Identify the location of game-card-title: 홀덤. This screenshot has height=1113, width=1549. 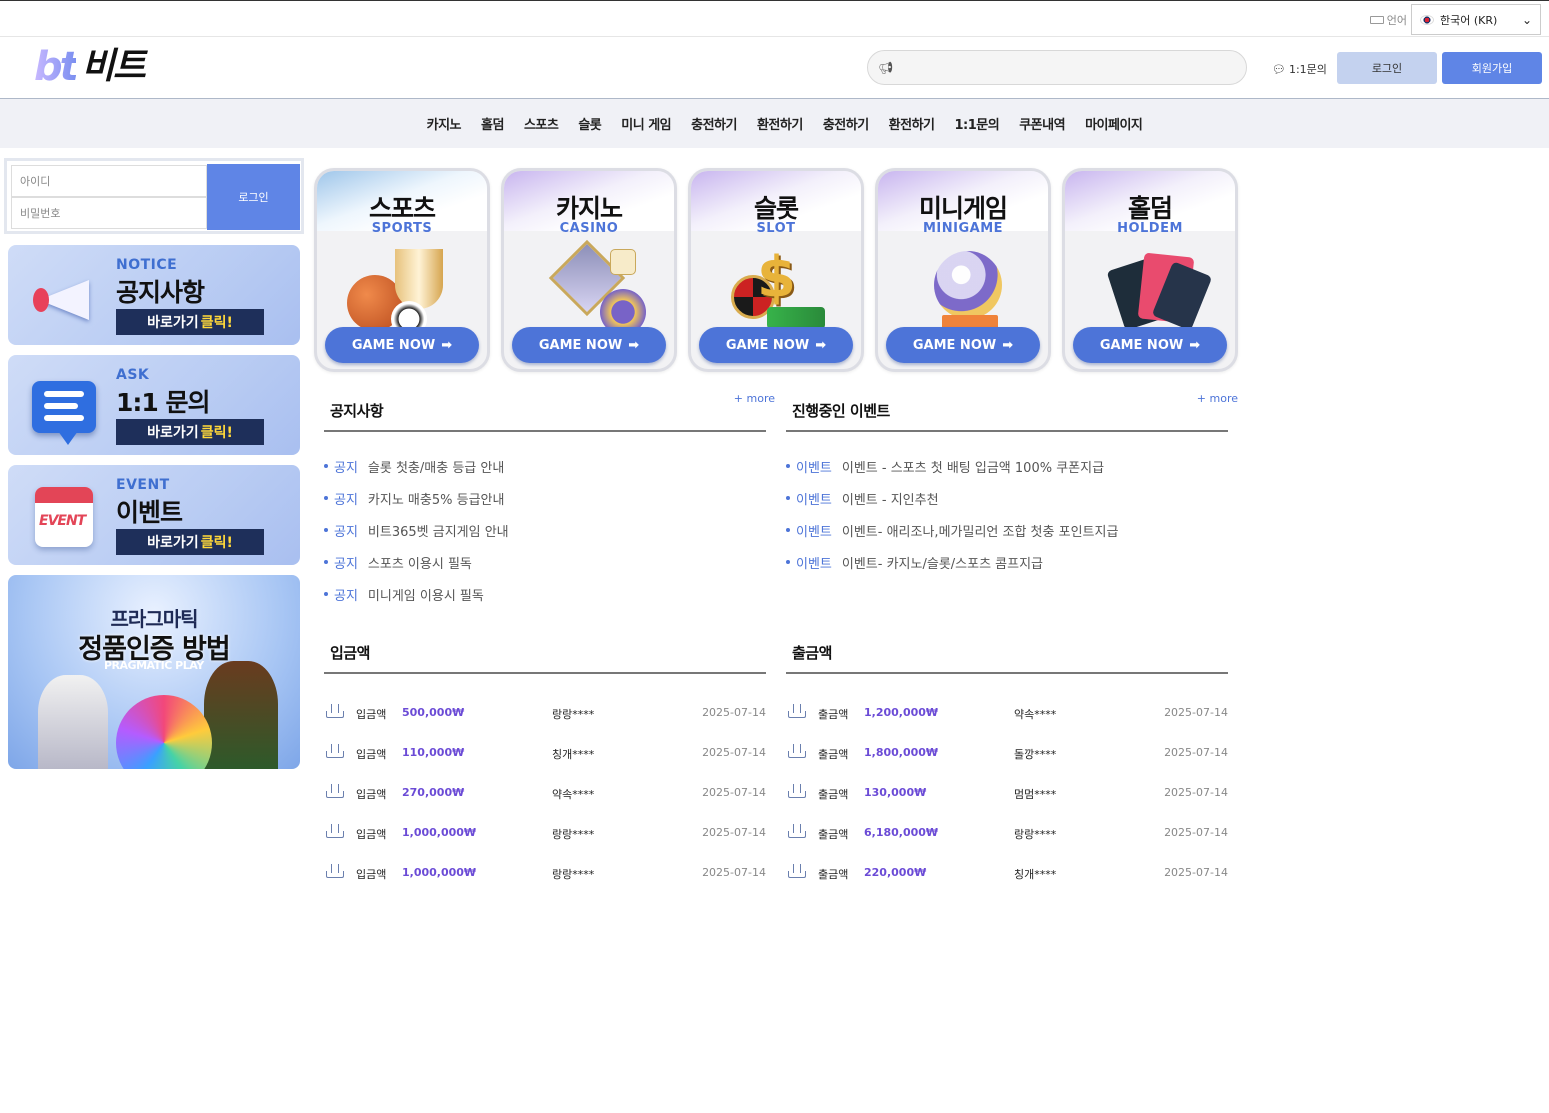
(1150, 208).